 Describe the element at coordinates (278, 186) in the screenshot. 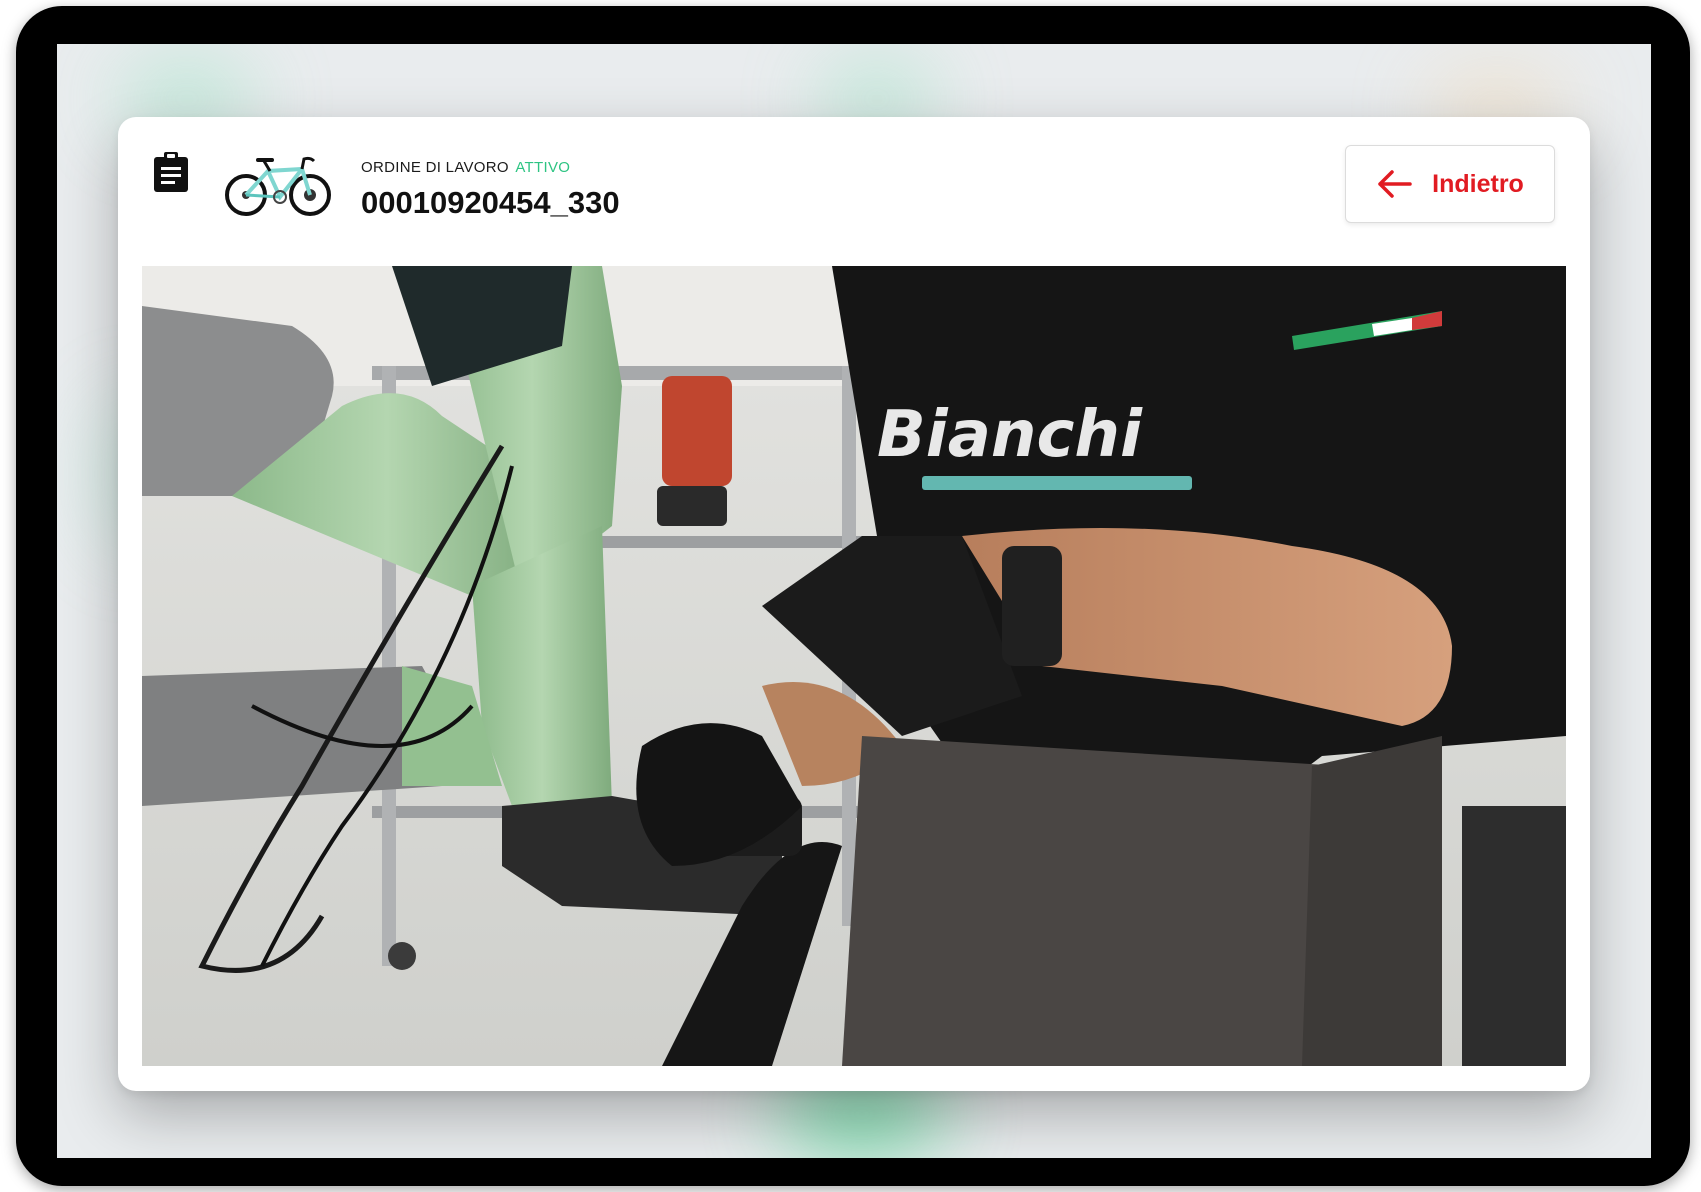

I see `bike-thumbnail` at that location.